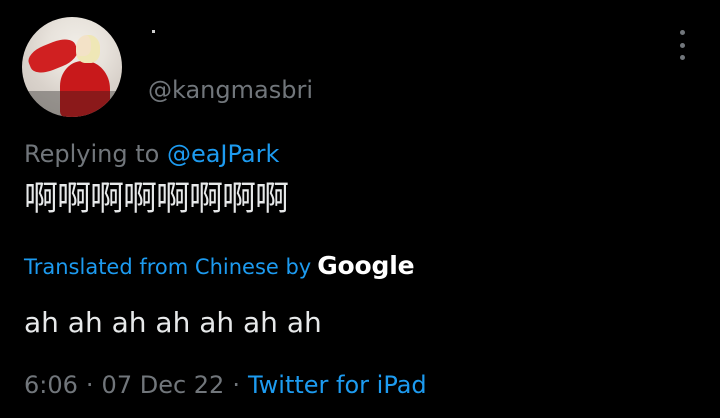  Describe the element at coordinates (337, 385) in the screenshot. I see `tweet-source: Twitter for iPad` at that location.